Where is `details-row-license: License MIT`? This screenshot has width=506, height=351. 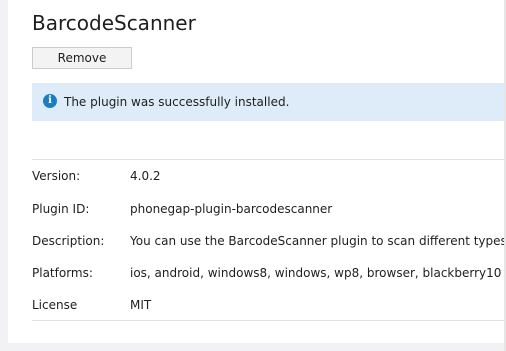
details-row-license: License MIT is located at coordinates (269, 305).